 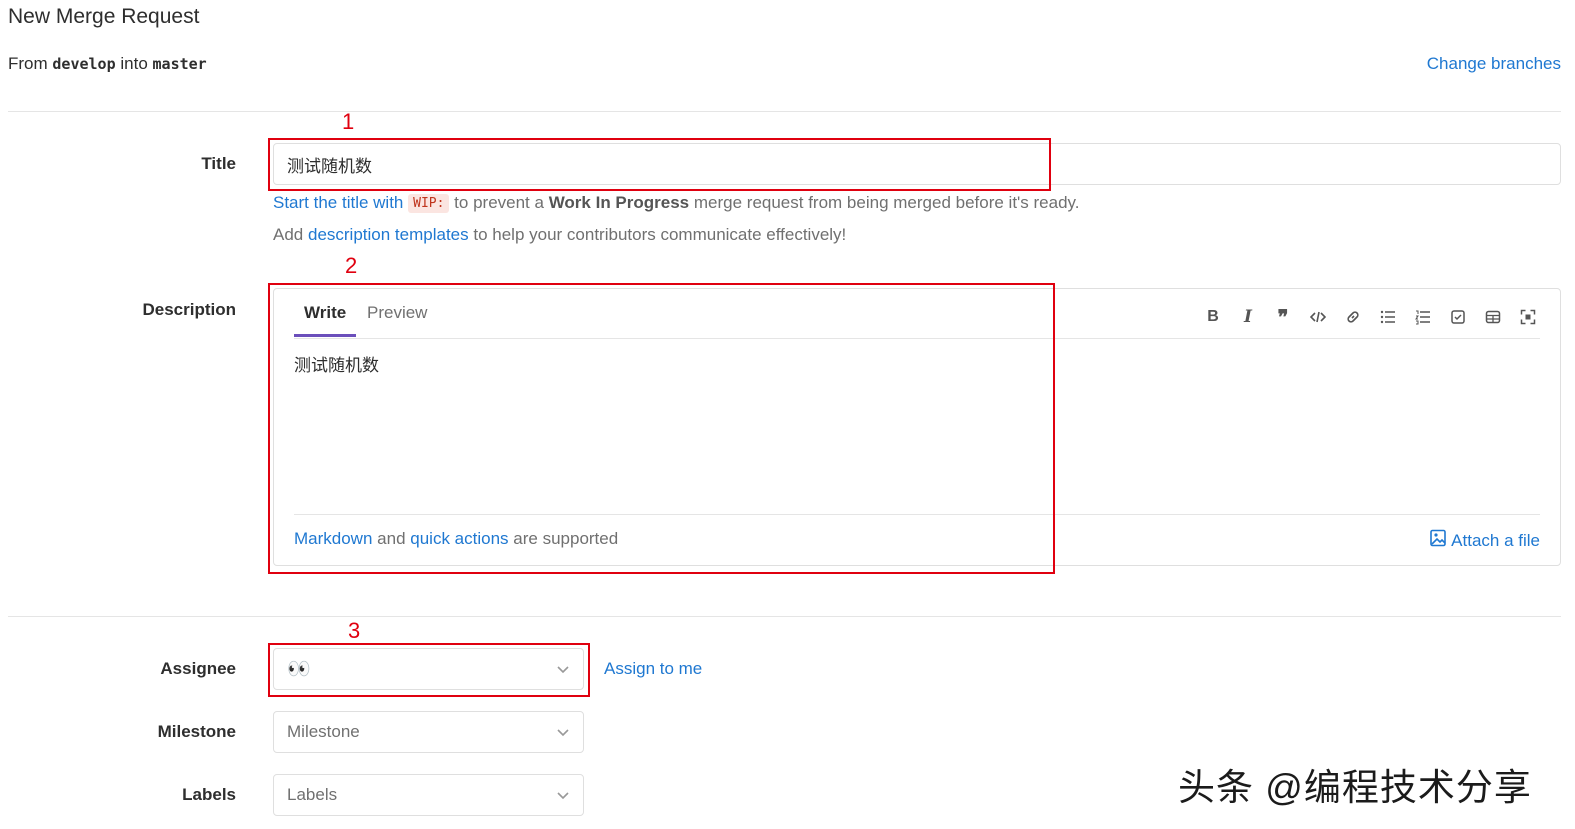 What do you see at coordinates (354, 630) in the screenshot?
I see `annotation-number-3: 3` at bounding box center [354, 630].